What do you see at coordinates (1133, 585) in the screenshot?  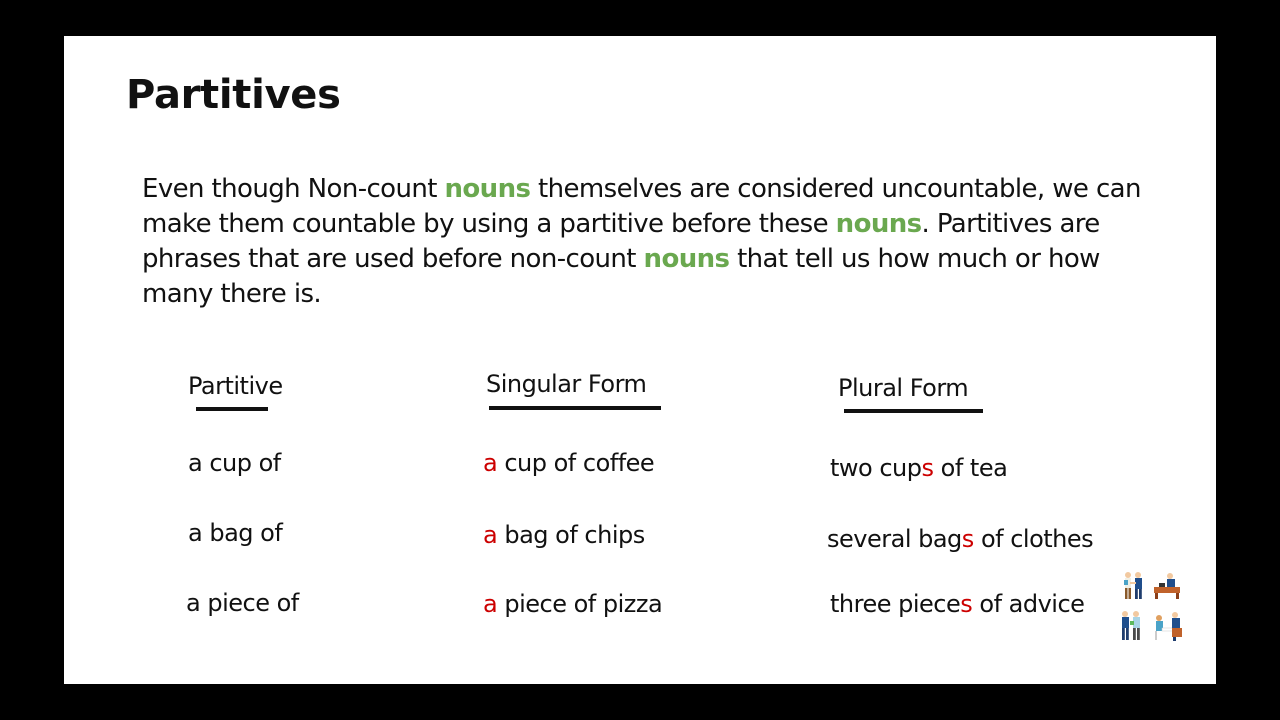 I see `handshake-figure-icon` at bounding box center [1133, 585].